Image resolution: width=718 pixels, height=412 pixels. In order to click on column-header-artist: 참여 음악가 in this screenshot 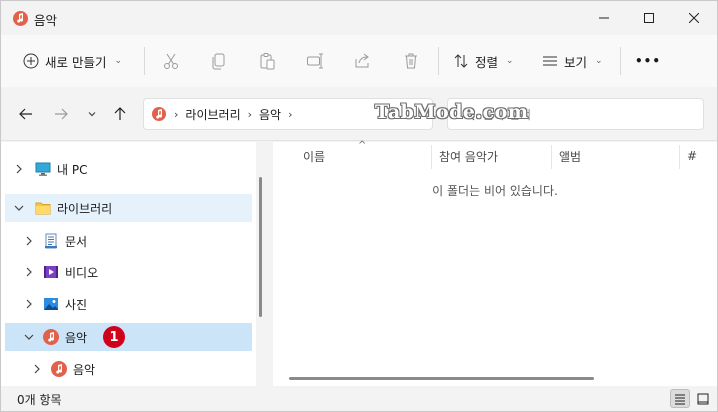, I will do `click(468, 156)`.